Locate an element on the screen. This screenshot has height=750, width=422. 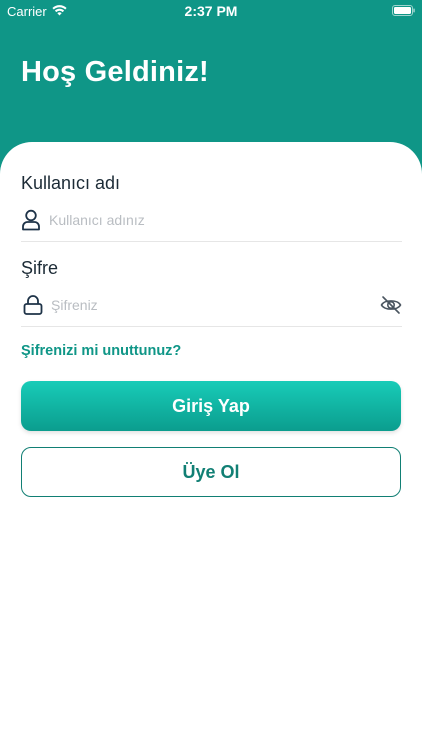
page-title: Hoş Geldiniz! is located at coordinates (115, 72).